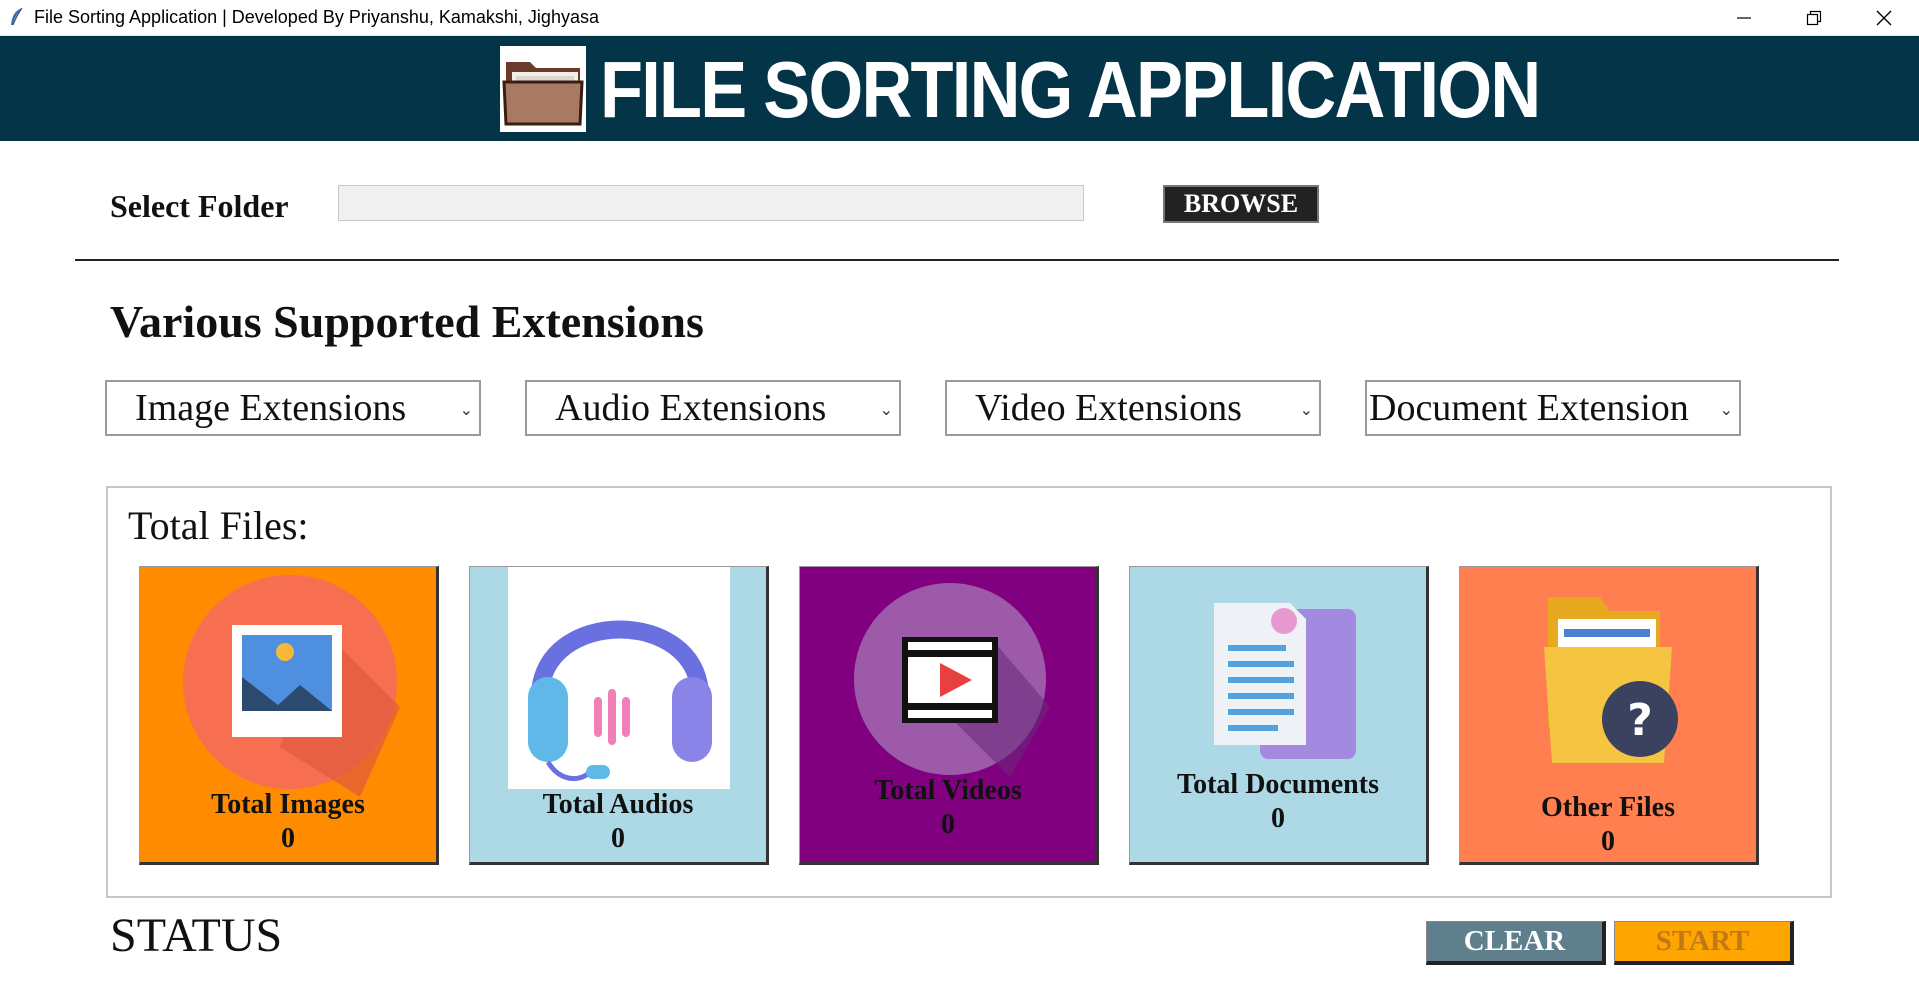 This screenshot has width=1919, height=1007. What do you see at coordinates (1516, 943) in the screenshot?
I see `clear-button: CLEAR` at bounding box center [1516, 943].